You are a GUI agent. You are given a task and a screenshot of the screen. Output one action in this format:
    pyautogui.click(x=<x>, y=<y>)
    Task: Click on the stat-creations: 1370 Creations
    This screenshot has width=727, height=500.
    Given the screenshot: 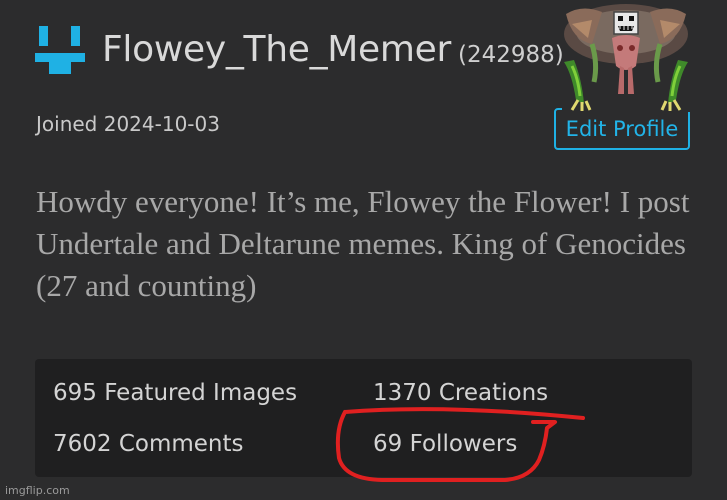 What is the action you would take?
    pyautogui.click(x=460, y=393)
    